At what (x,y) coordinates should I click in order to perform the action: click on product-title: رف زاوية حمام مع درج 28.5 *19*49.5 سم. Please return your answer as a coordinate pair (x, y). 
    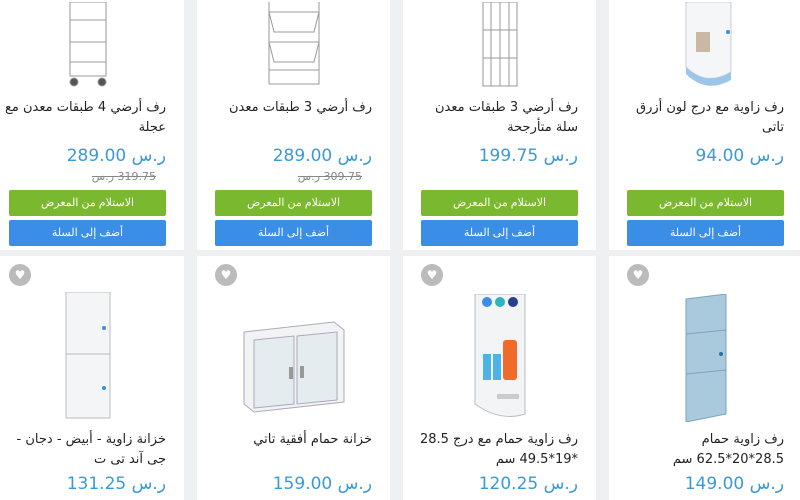
    Looking at the image, I should click on (495, 450).